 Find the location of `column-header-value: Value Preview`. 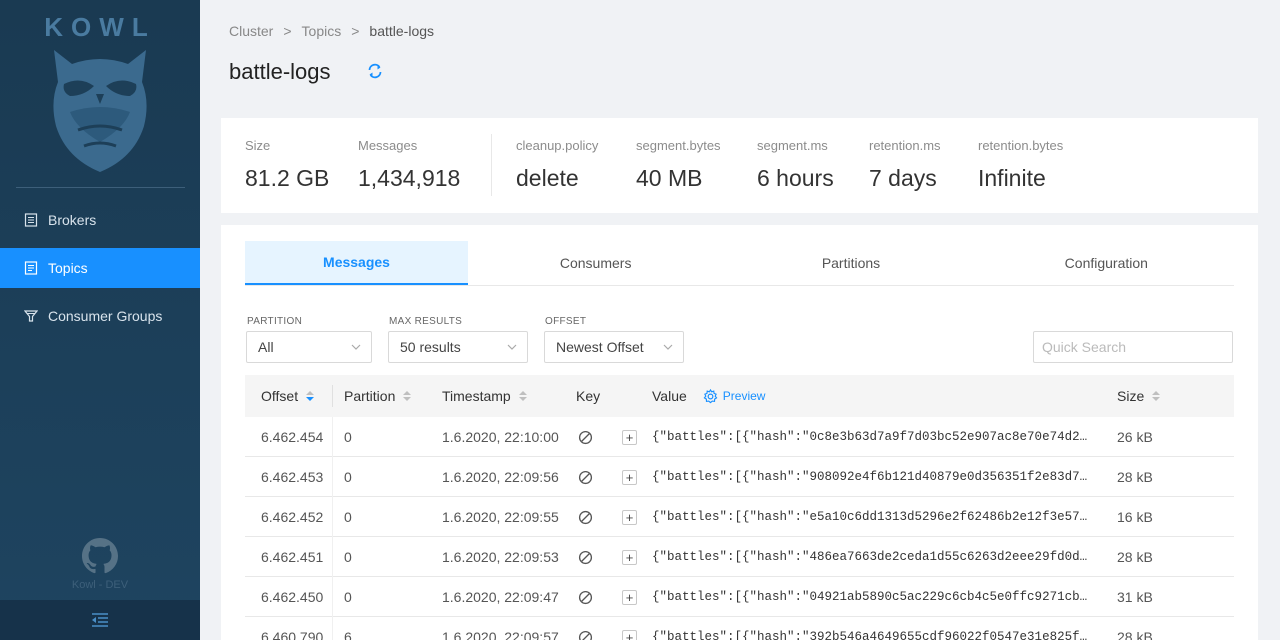

column-header-value: Value Preview is located at coordinates (708, 396).